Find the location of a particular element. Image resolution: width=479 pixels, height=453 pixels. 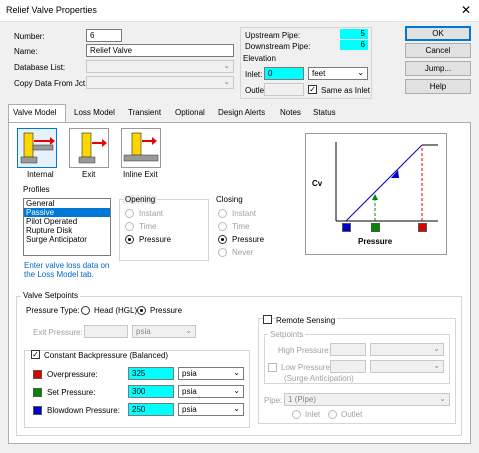

internal-valve-icon is located at coordinates (37, 148).